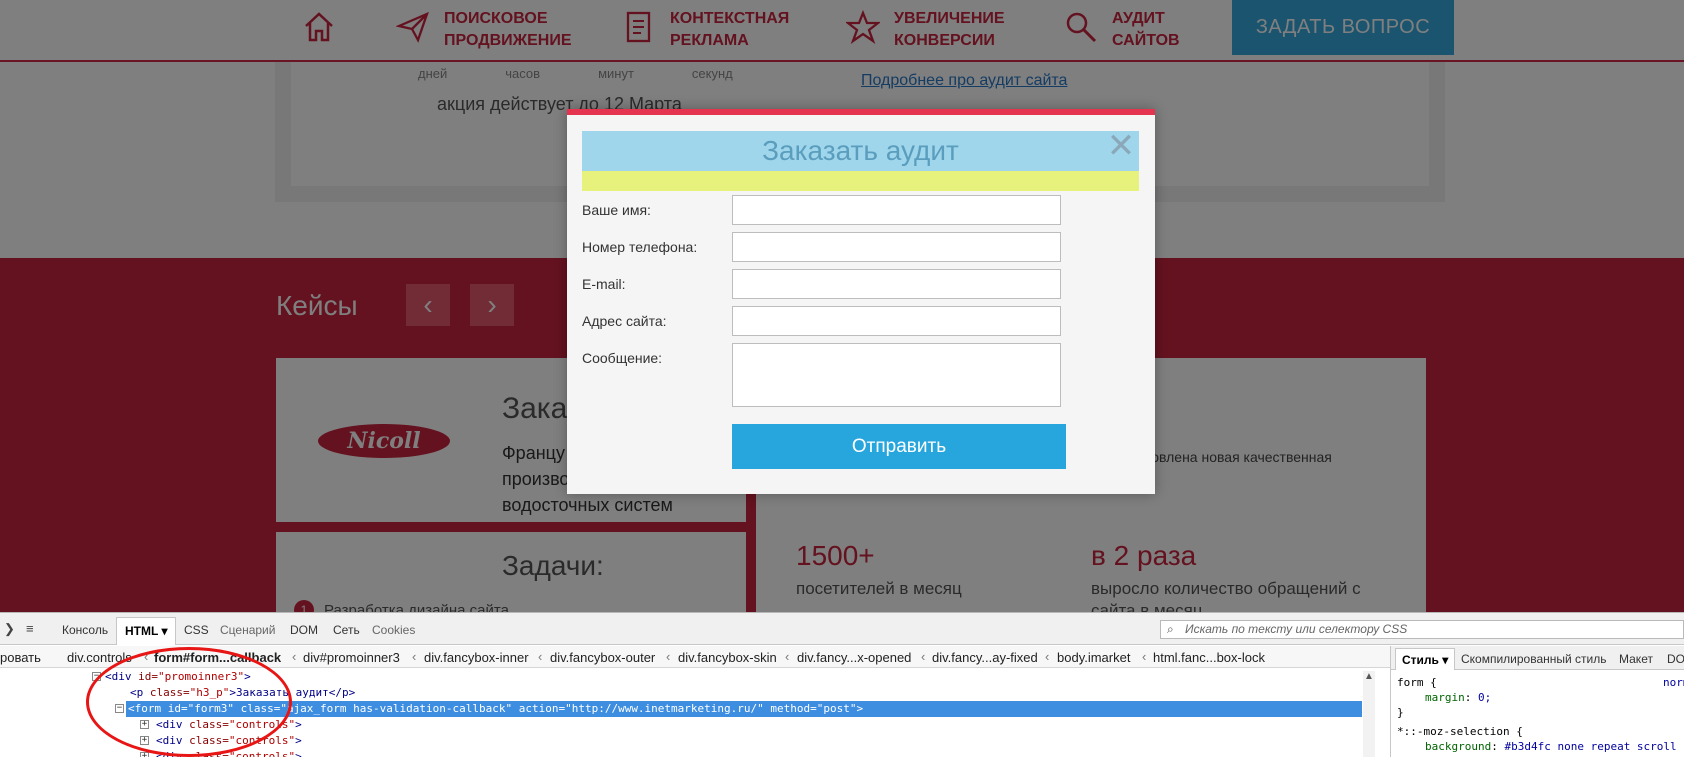  What do you see at coordinates (1093, 657) in the screenshot?
I see `breadcrumb-item: body.imarket` at bounding box center [1093, 657].